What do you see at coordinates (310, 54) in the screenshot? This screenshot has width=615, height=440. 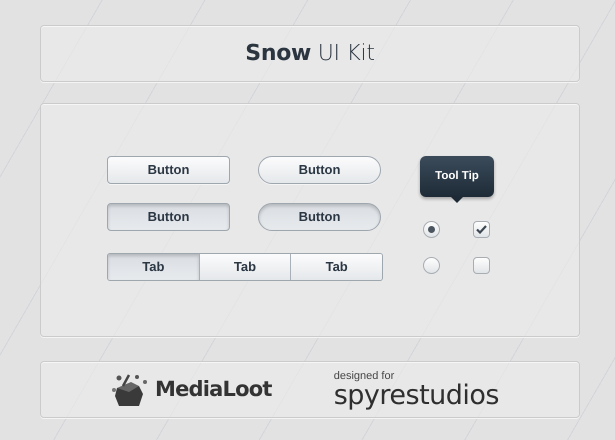 I see `kit-title: Snow UI Kit` at bounding box center [310, 54].